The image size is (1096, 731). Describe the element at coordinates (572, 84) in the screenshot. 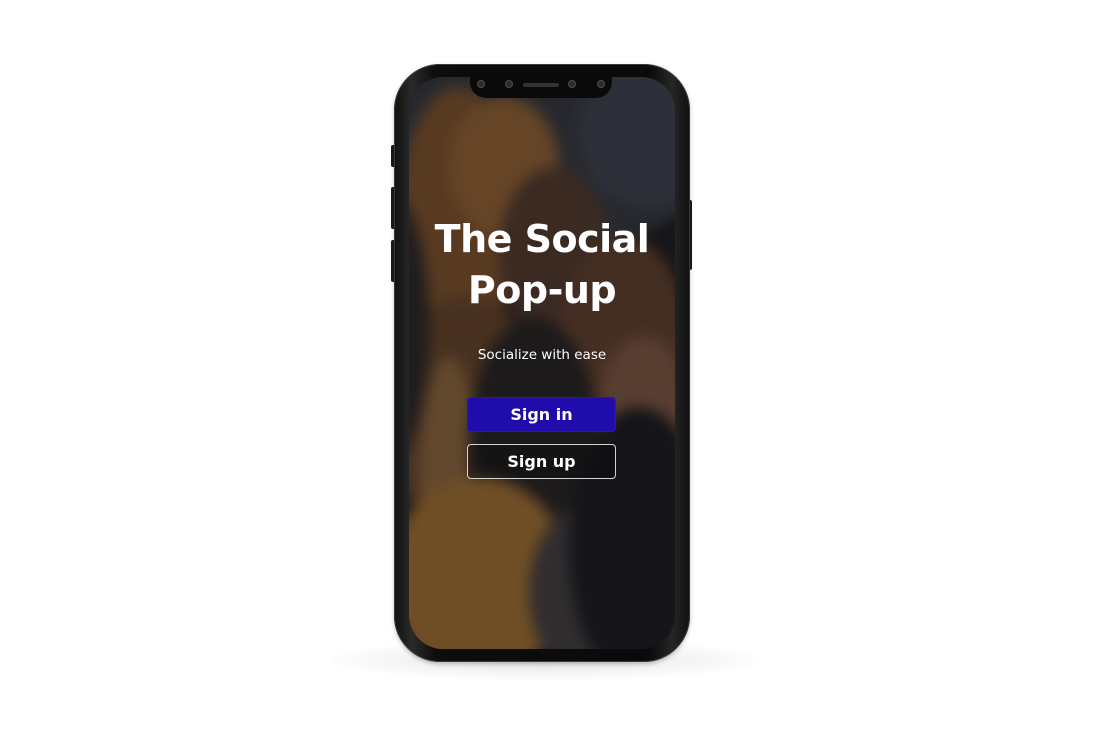

I see `face-id-sensor` at that location.